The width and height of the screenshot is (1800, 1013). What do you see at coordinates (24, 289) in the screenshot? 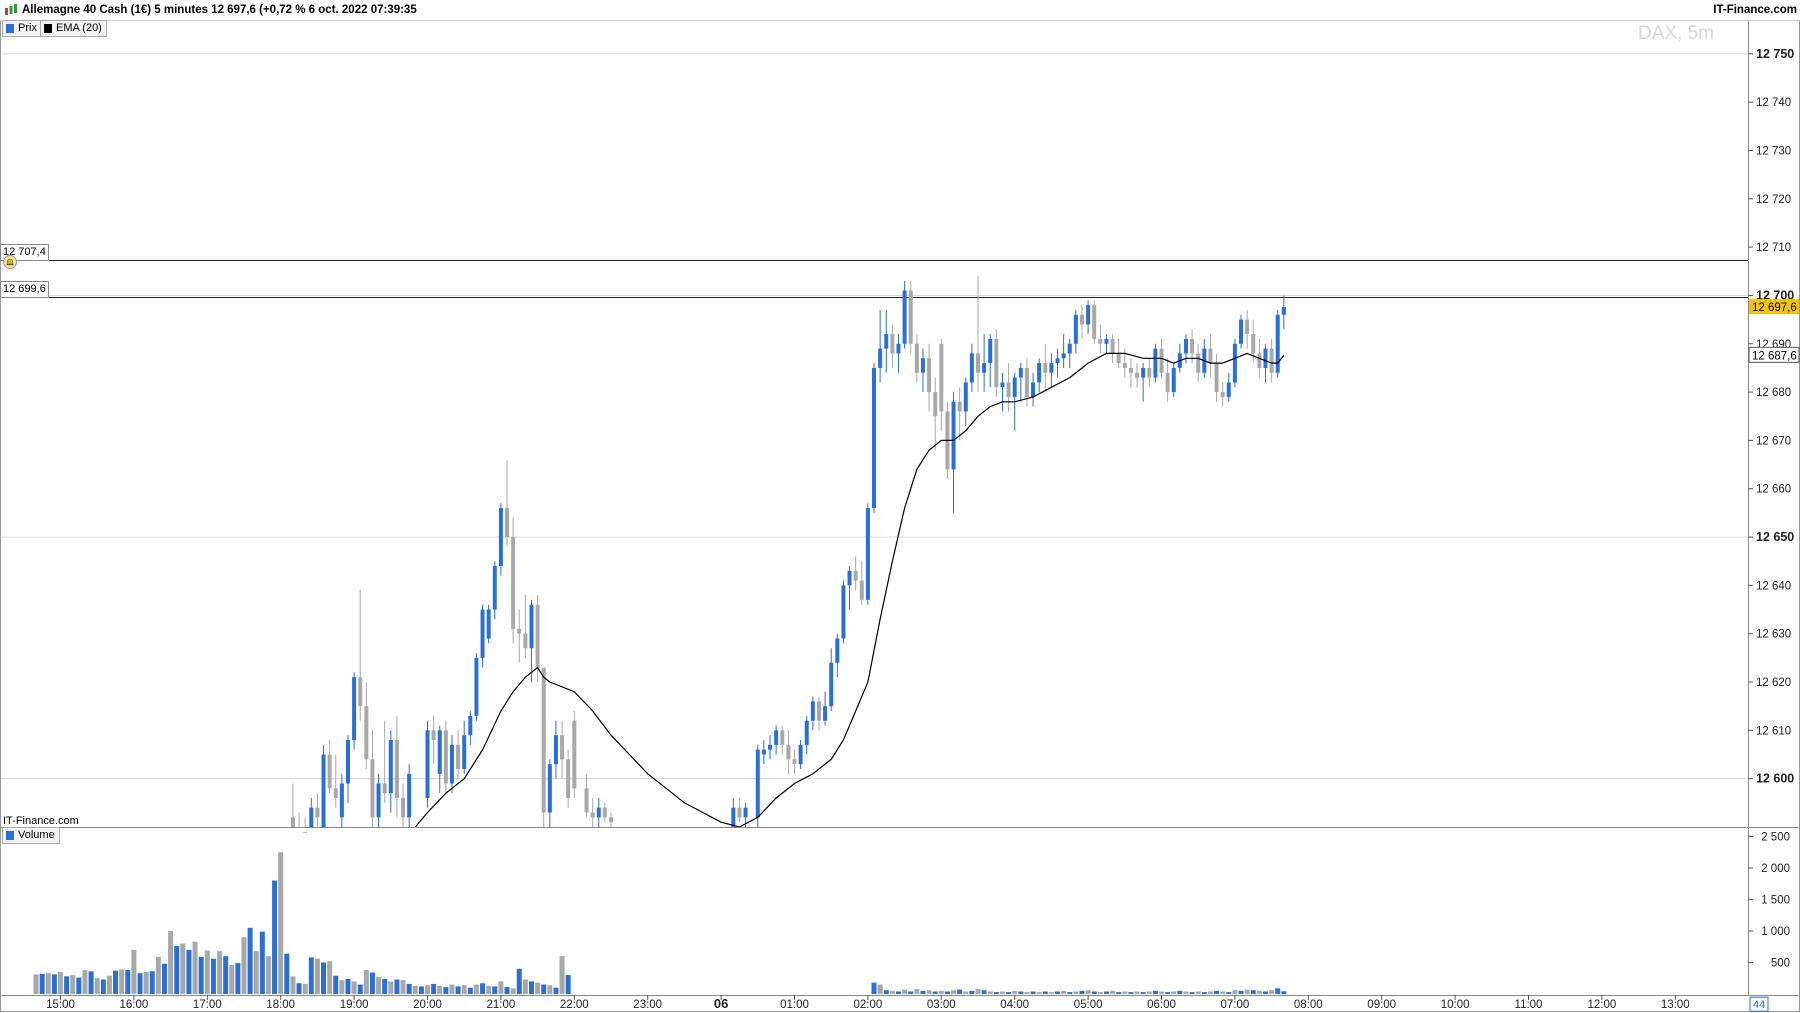
I see `hline-label-lower: 12 699,6` at bounding box center [24, 289].